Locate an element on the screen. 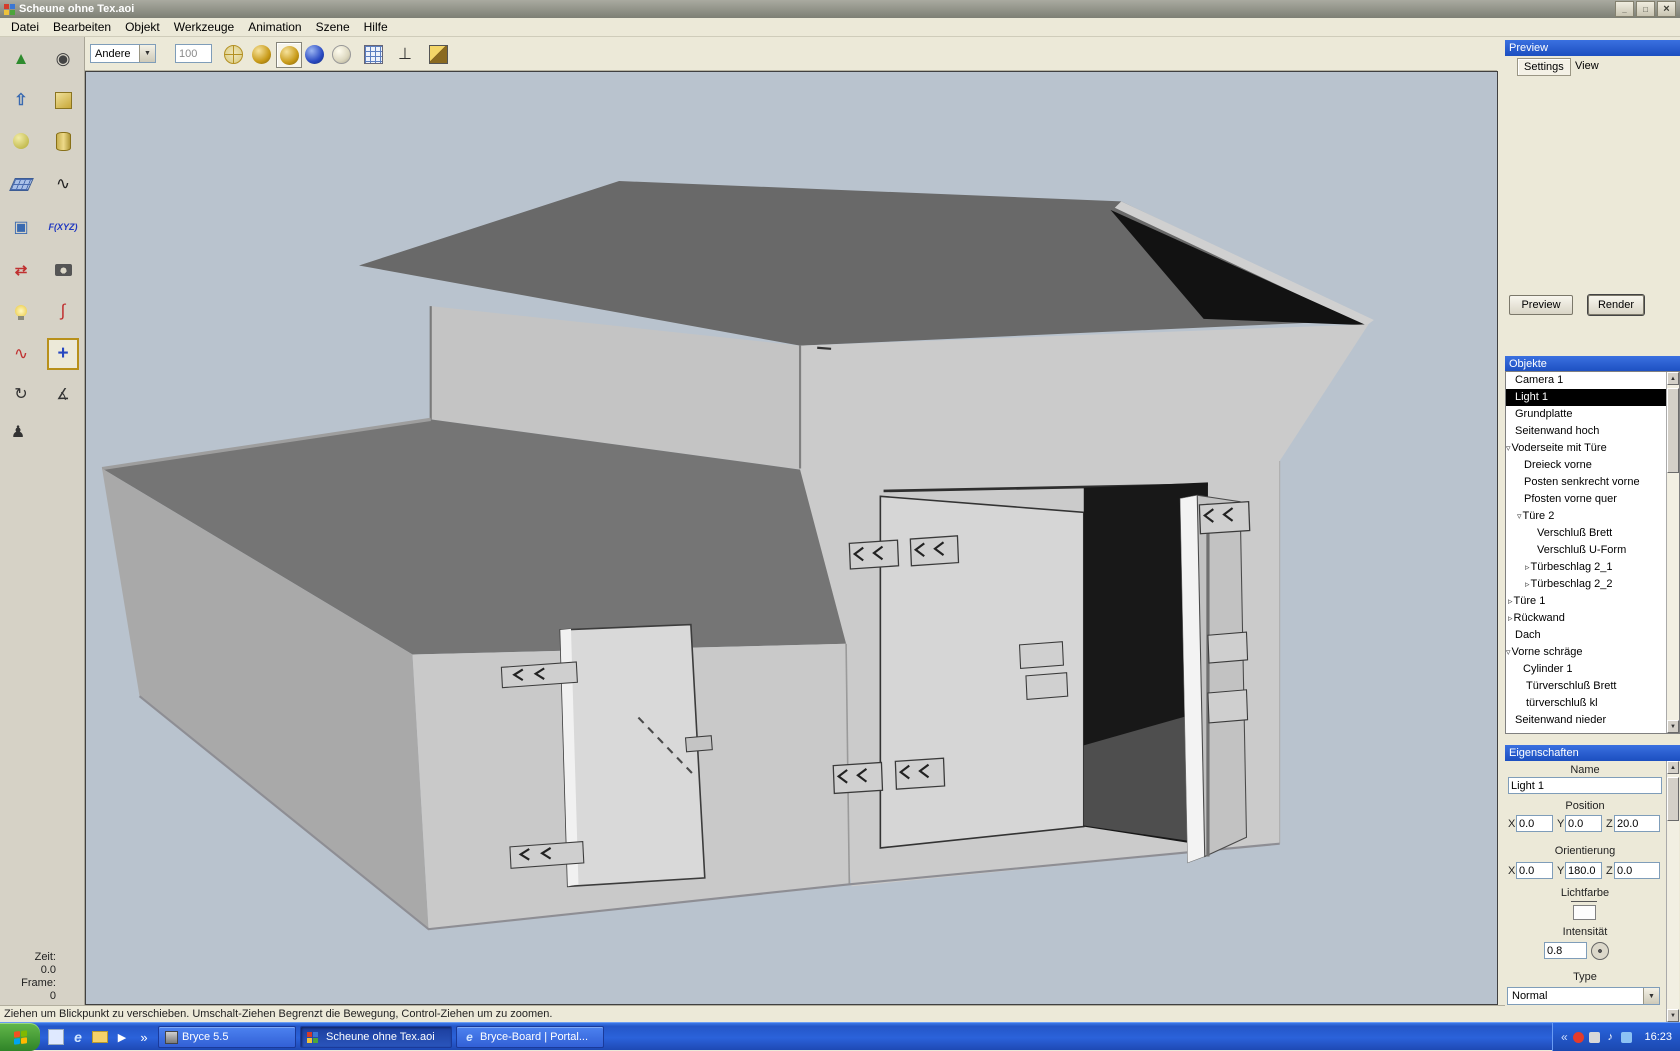 This screenshot has height=1051, width=1680. create-cube-tool is located at coordinates (63, 100).